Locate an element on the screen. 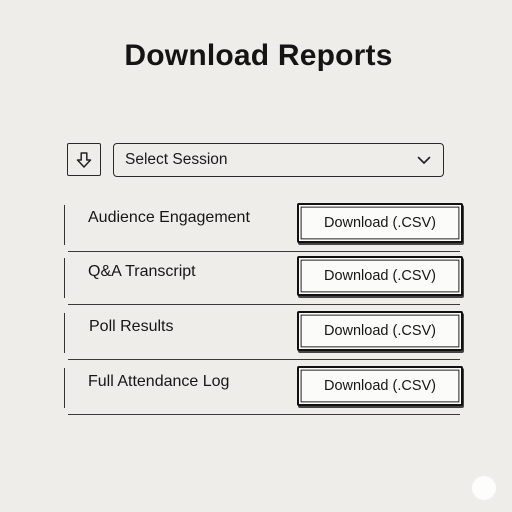  report-row-poll-results: Poll Results Download (.CSV) is located at coordinates (265, 335).